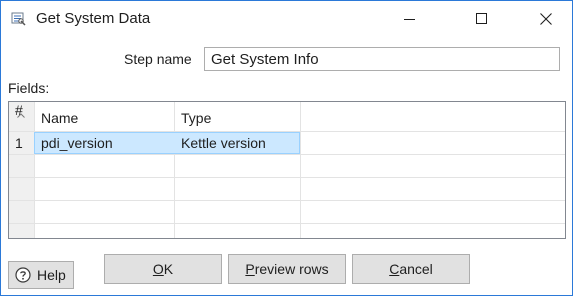  What do you see at coordinates (19, 19) in the screenshot?
I see `get-system-data-icon` at bounding box center [19, 19].